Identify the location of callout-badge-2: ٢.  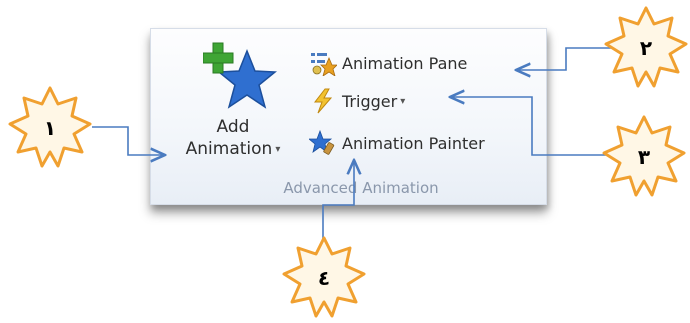
(646, 48).